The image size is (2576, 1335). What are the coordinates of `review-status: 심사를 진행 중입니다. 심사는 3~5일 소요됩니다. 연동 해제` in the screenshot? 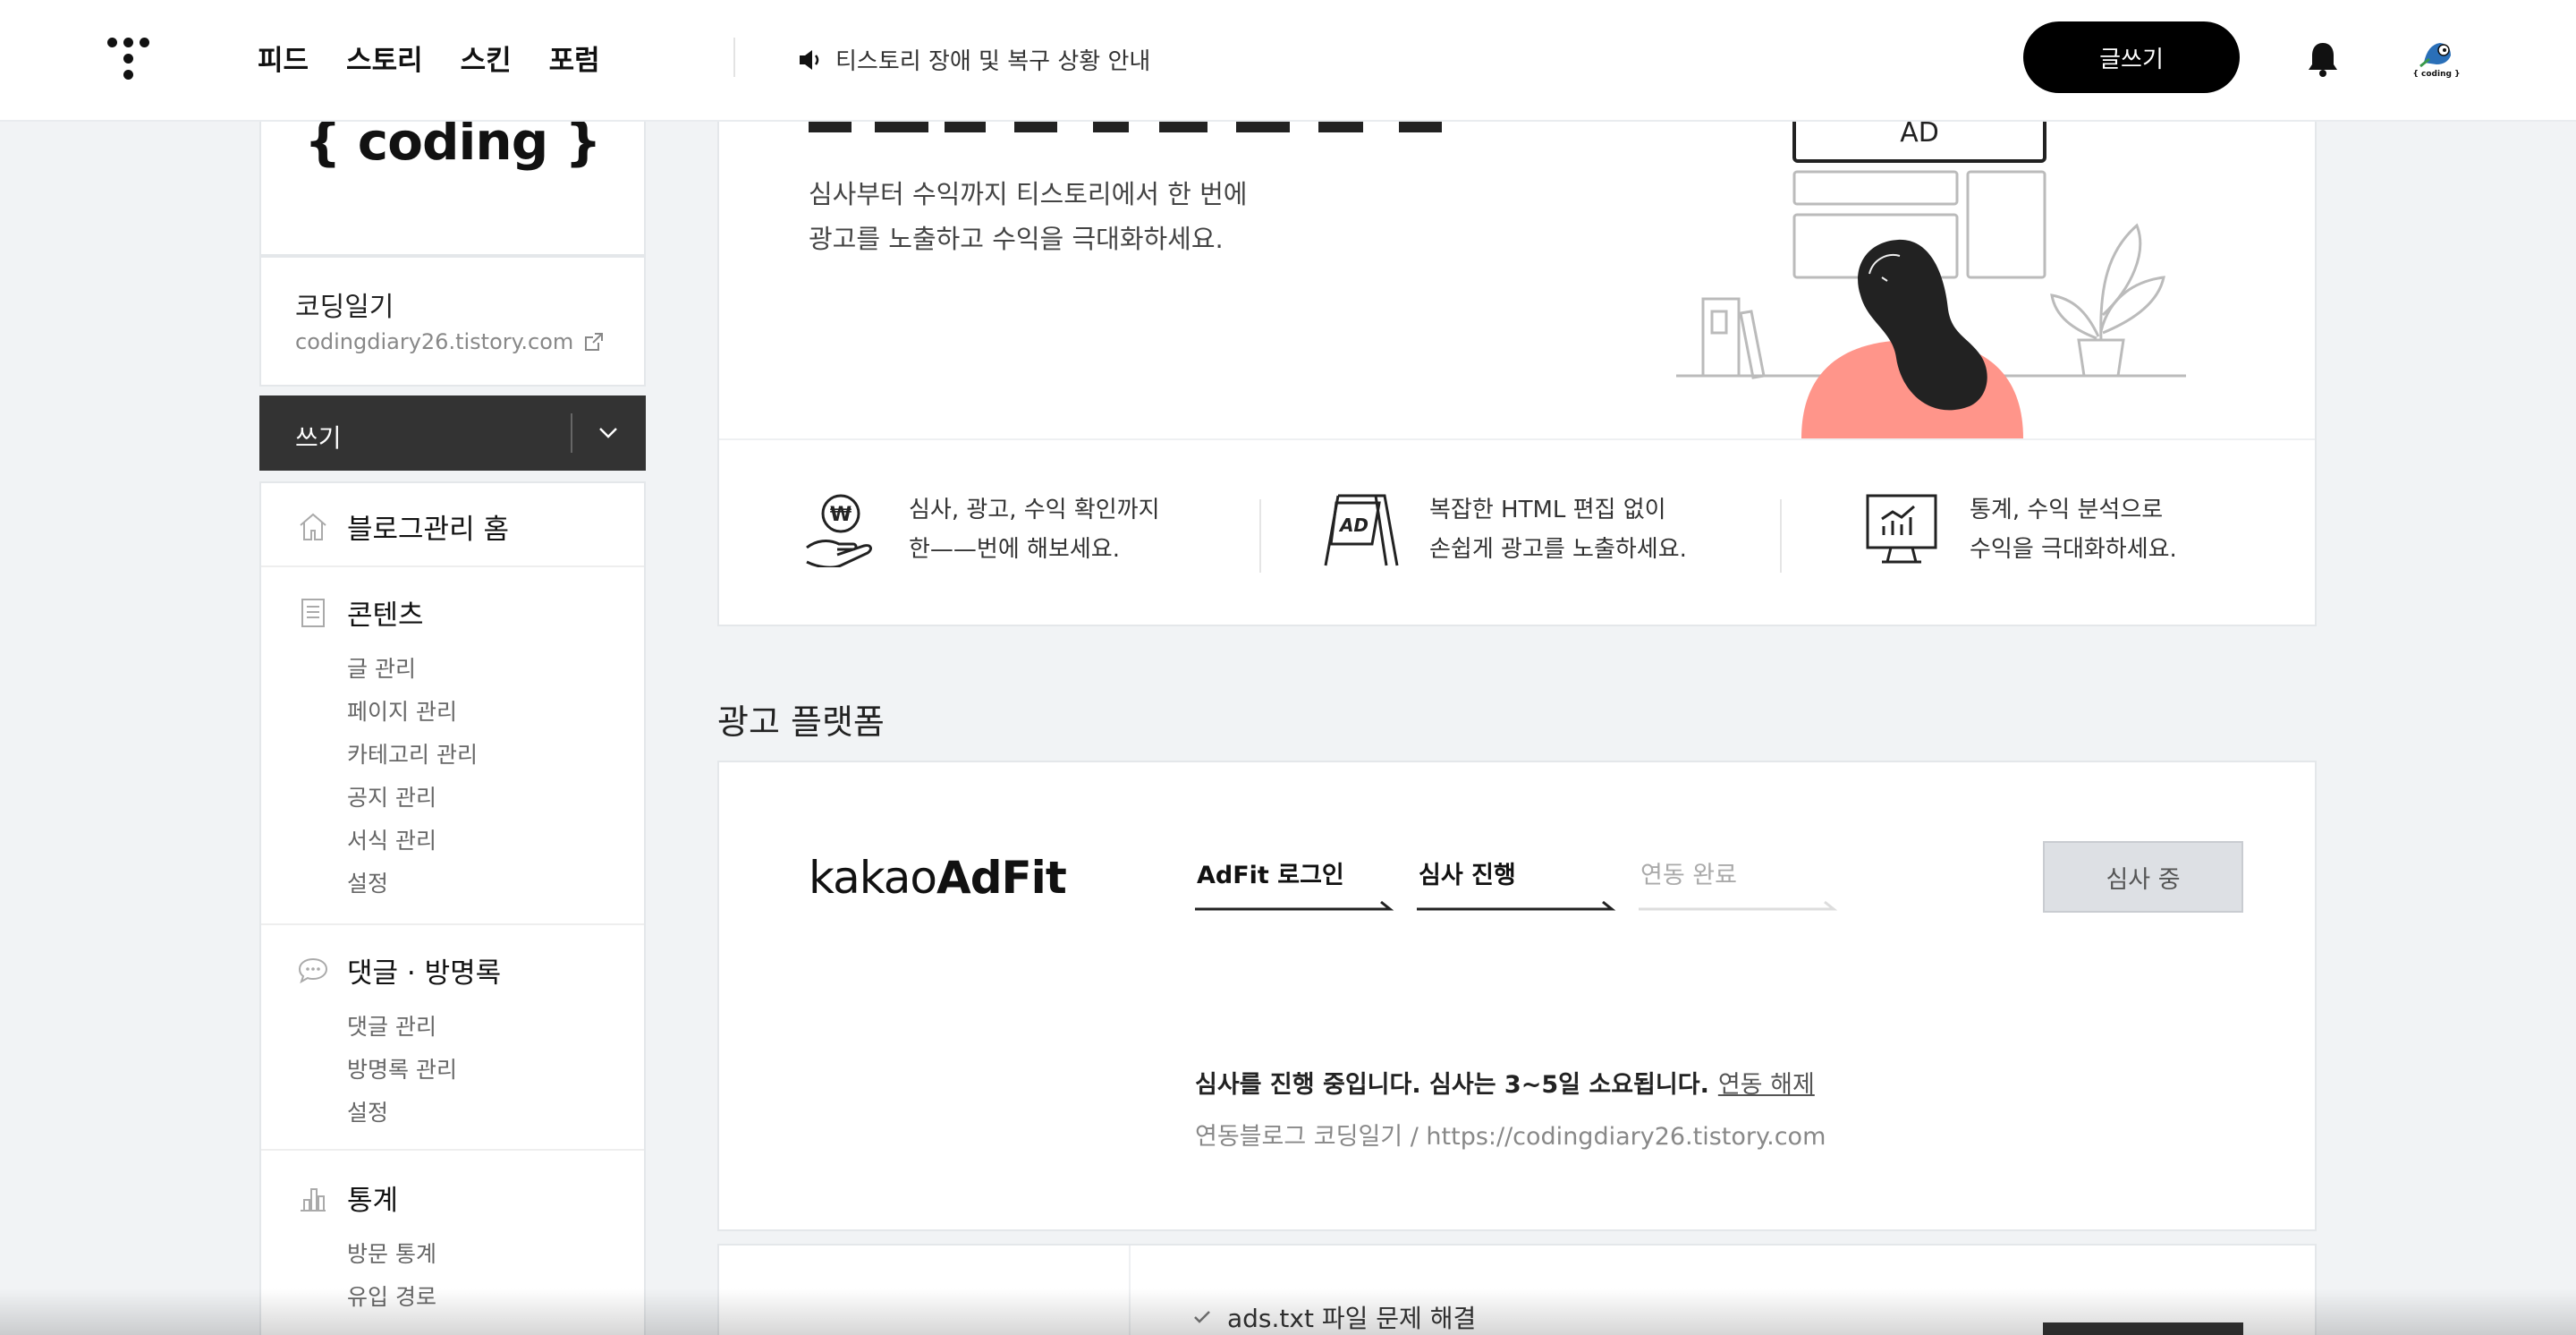 It's located at (1505, 1082).